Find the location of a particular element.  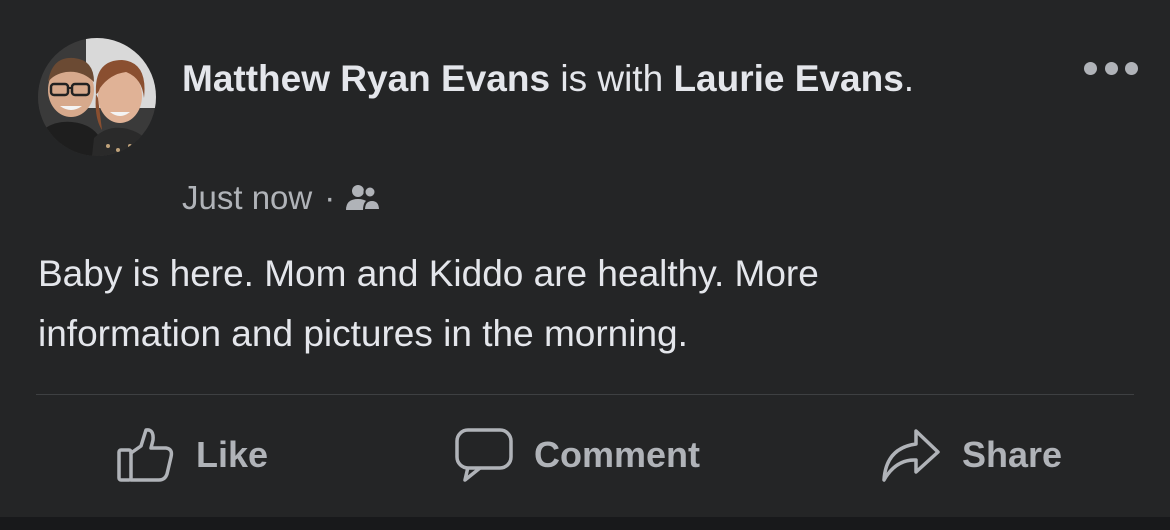

like-button: Like is located at coordinates (192, 455).